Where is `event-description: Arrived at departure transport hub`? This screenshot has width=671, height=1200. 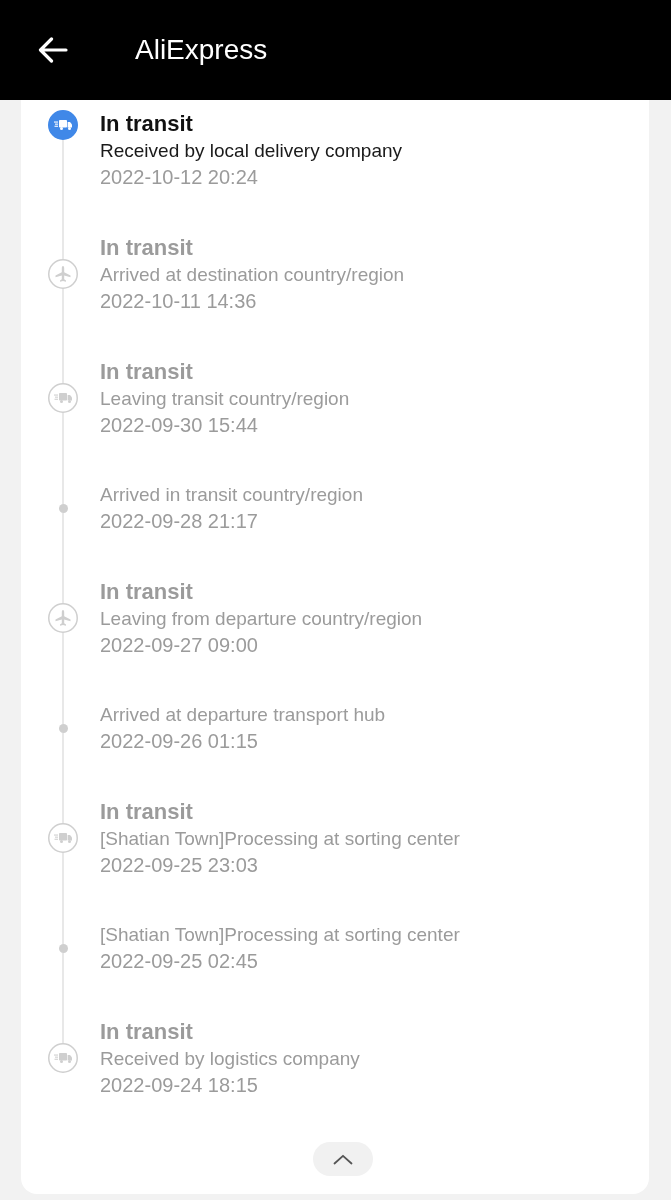
event-description: Arrived at departure transport hub is located at coordinates (243, 715).